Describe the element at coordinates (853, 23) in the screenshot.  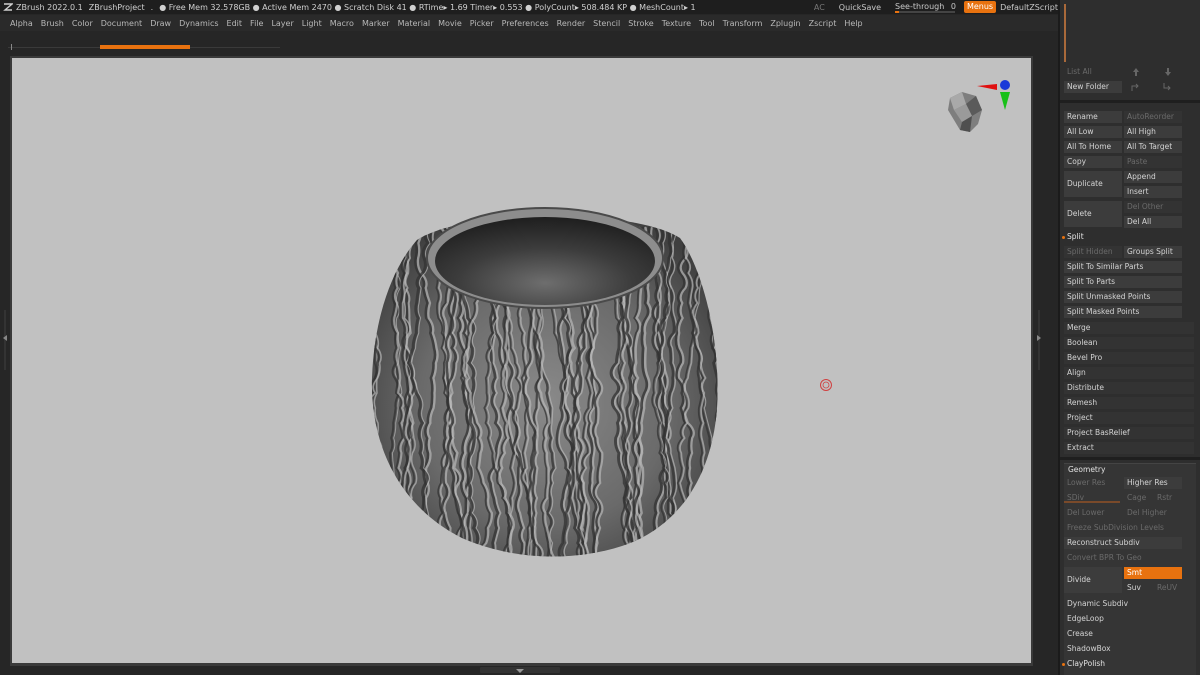
I see `menu-help: Help` at that location.